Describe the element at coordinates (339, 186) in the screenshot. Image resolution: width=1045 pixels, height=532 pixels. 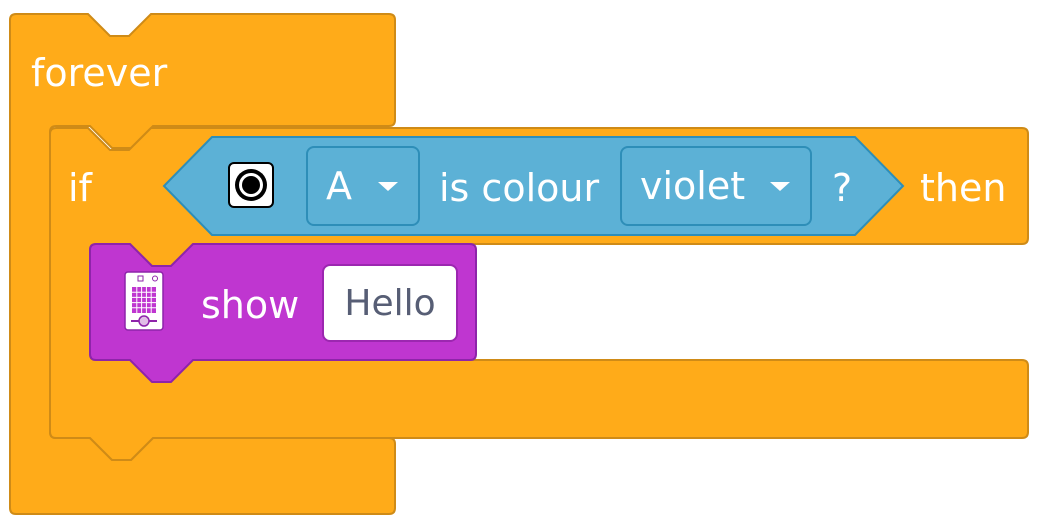
I see `port-dropdown-value: A` at that location.